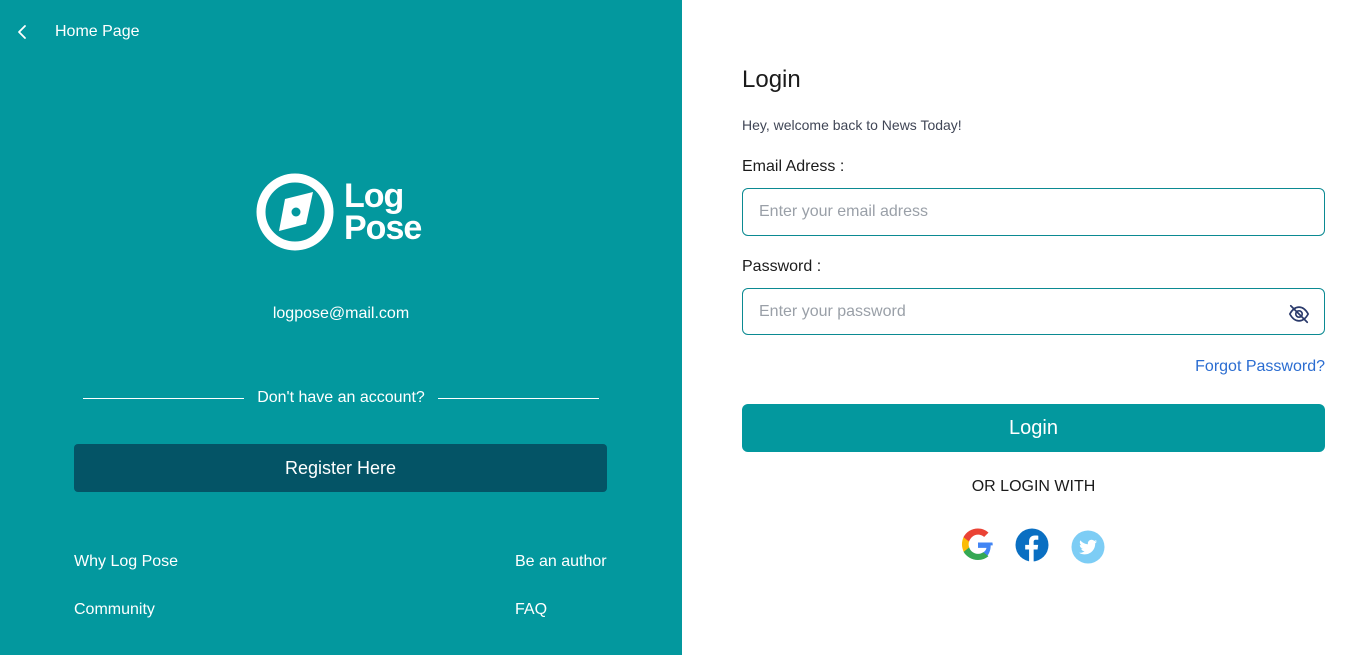 The height and width of the screenshot is (655, 1364). What do you see at coordinates (374, 196) in the screenshot?
I see `logo-line-1: Log` at bounding box center [374, 196].